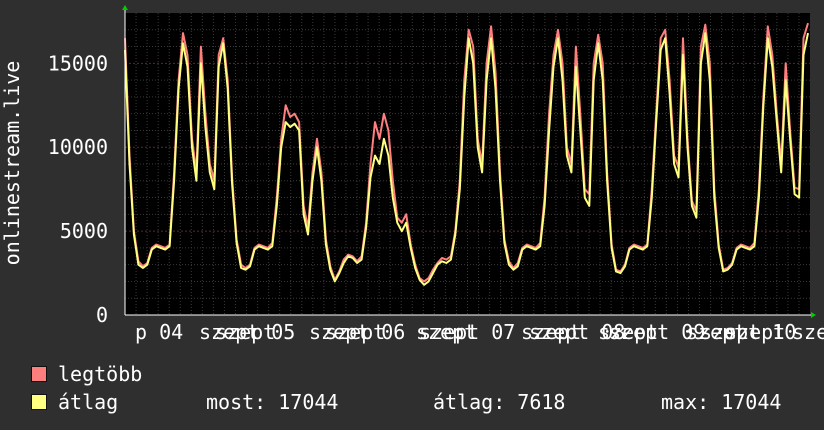 This screenshot has width=824, height=430. I want to click on y-axis-label: onlinestream.live, so click(12, 163).